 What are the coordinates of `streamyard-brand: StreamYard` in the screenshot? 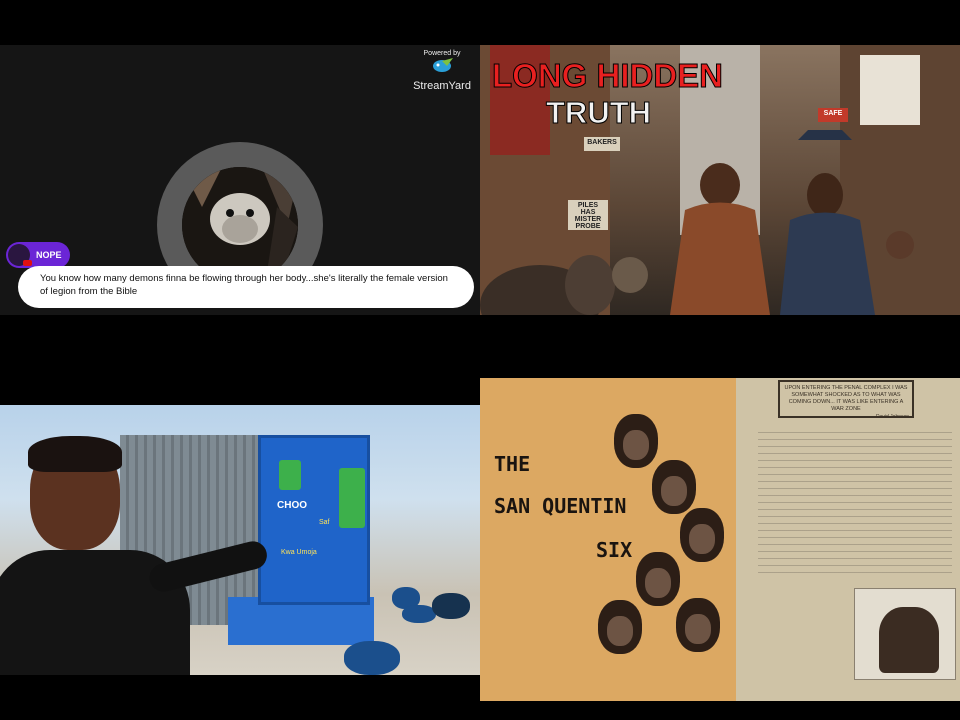 It's located at (442, 86).